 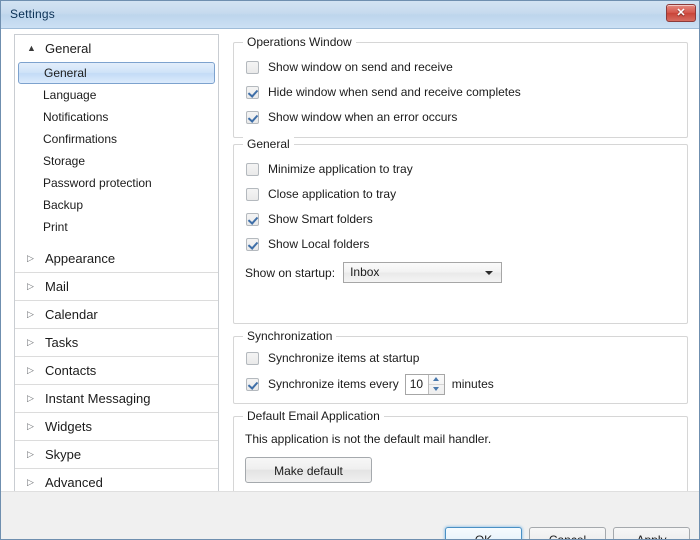 I want to click on startup-label: Show on startup:, so click(x=290, y=272).